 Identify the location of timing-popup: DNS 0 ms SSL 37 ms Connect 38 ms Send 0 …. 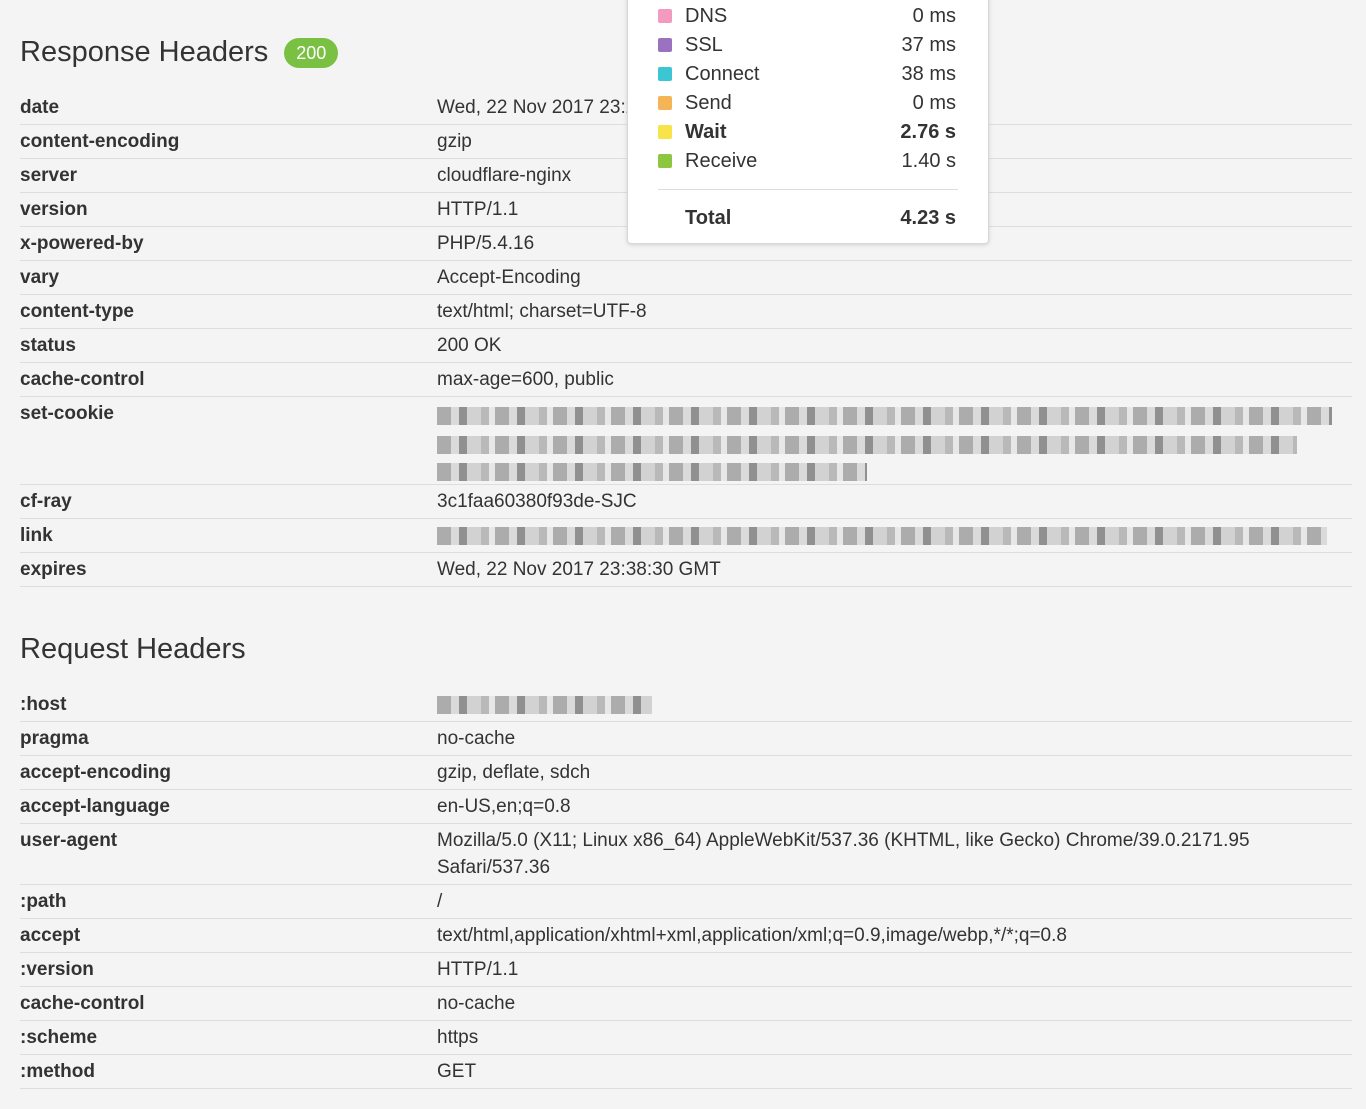
(808, 122).